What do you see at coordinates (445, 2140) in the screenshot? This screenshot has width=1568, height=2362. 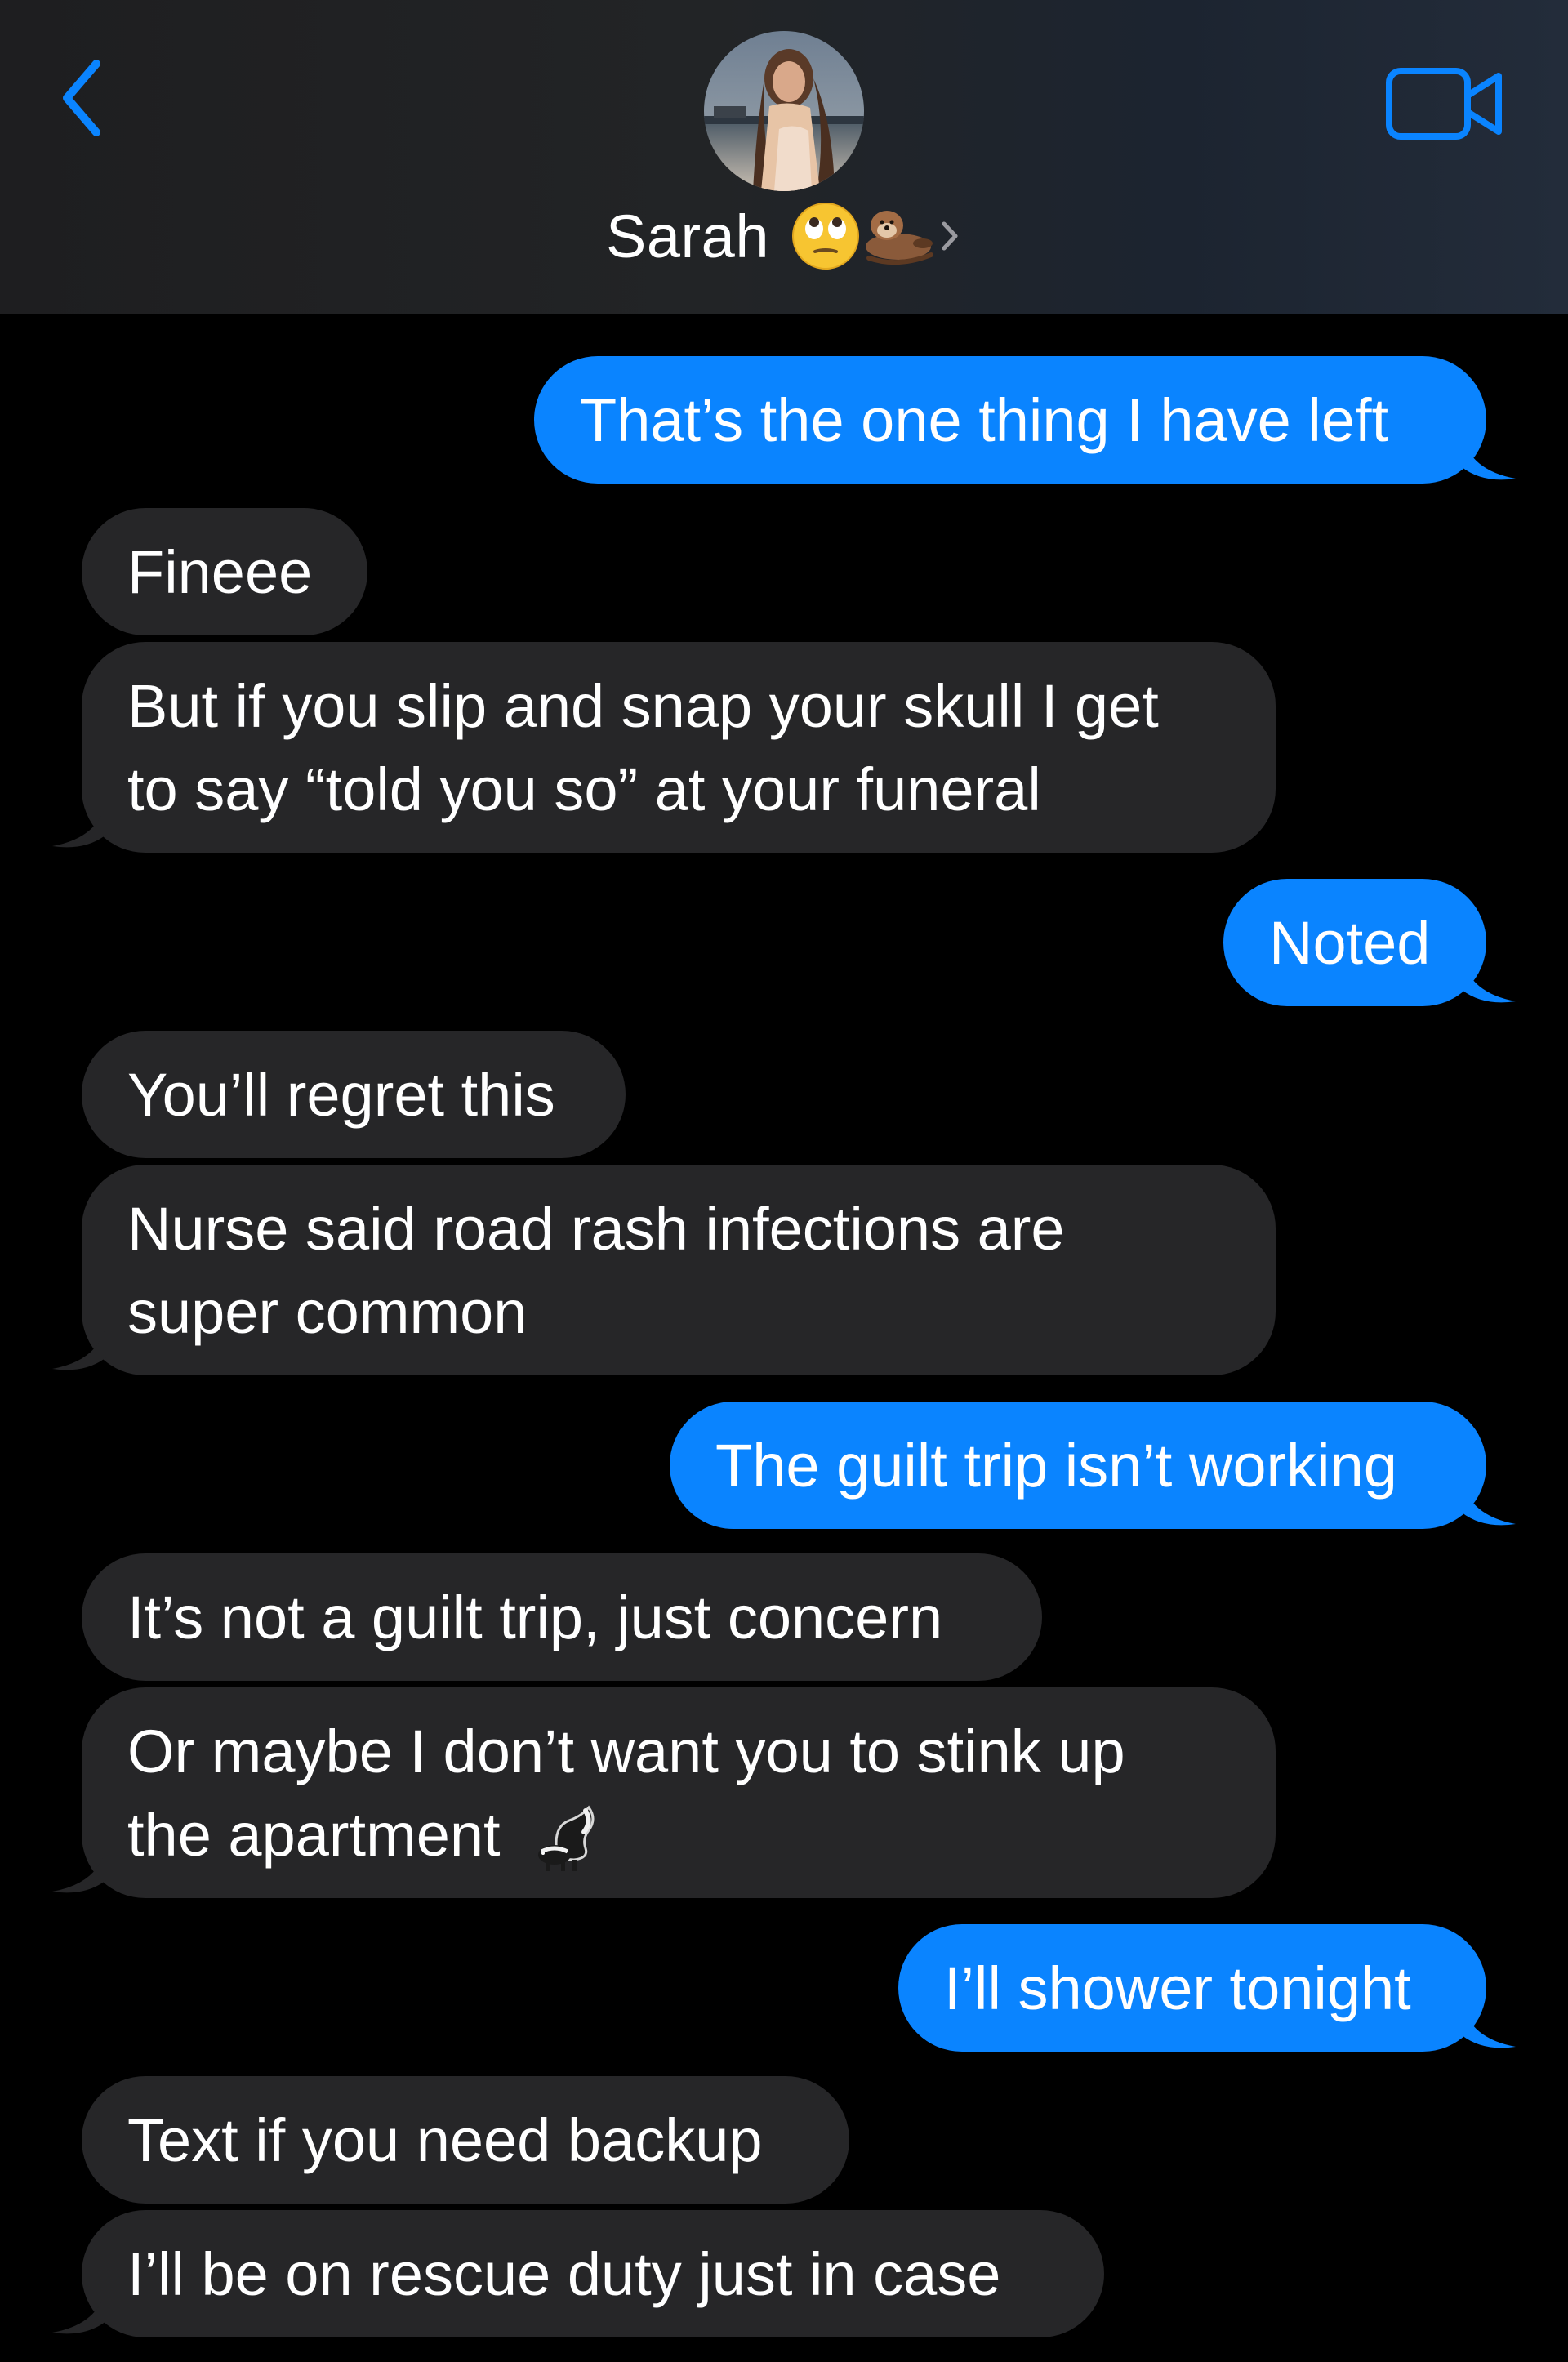 I see `message-text: Text if you need backup` at bounding box center [445, 2140].